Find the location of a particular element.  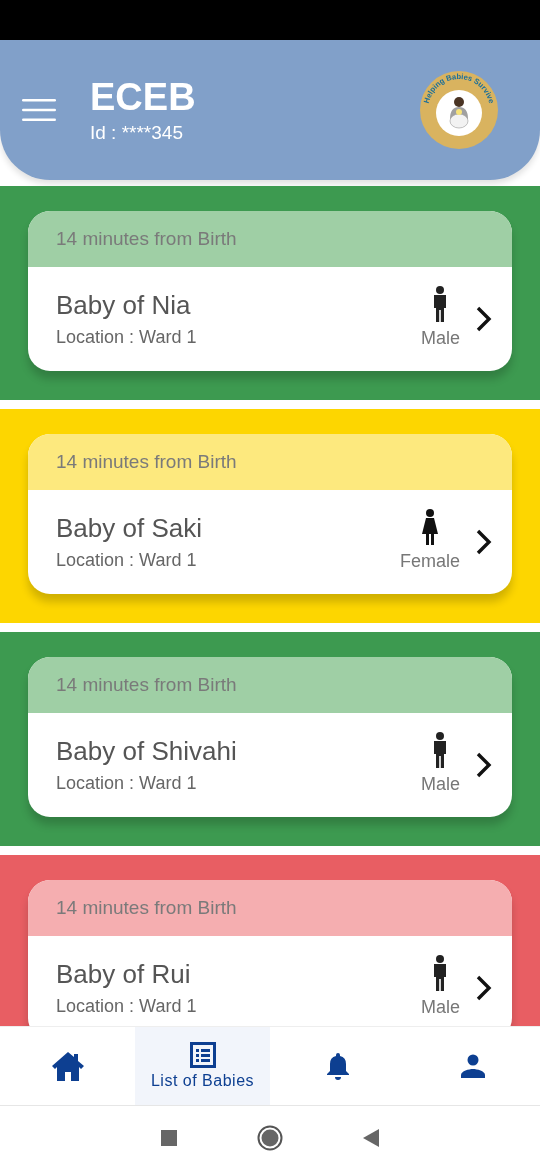

baby-name: Baby of Shivahi is located at coordinates (147, 751).